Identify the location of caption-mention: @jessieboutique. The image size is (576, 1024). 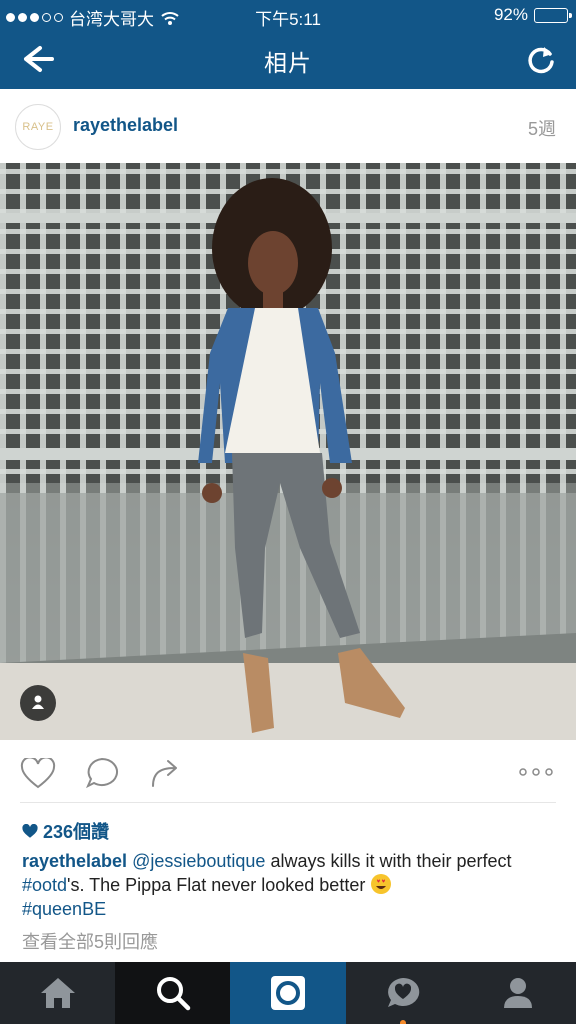
(198, 861).